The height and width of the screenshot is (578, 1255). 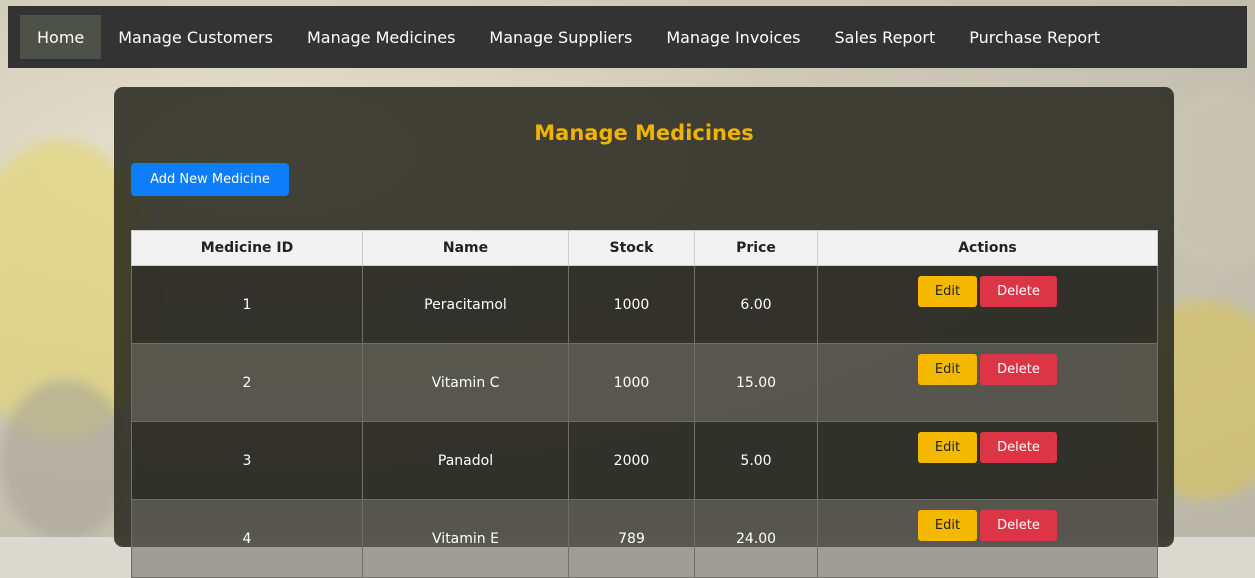 What do you see at coordinates (465, 248) in the screenshot?
I see `column-header-name: Name` at bounding box center [465, 248].